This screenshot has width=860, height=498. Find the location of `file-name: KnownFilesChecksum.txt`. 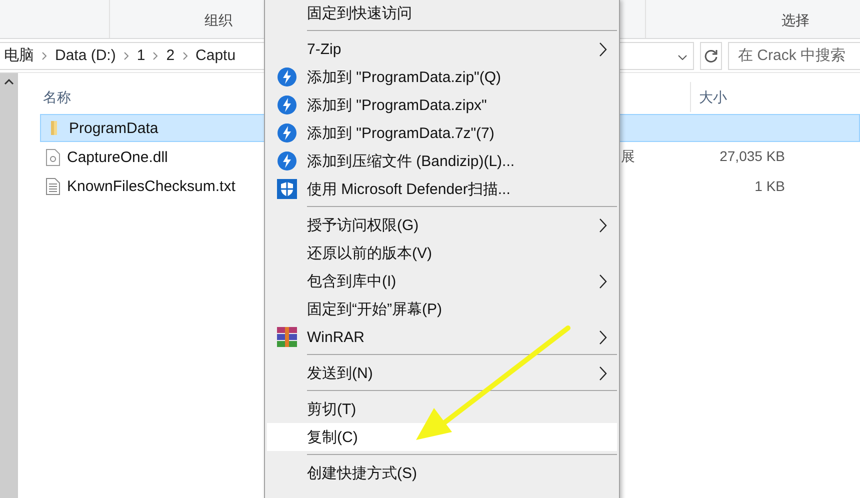

file-name: KnownFilesChecksum.txt is located at coordinates (151, 186).